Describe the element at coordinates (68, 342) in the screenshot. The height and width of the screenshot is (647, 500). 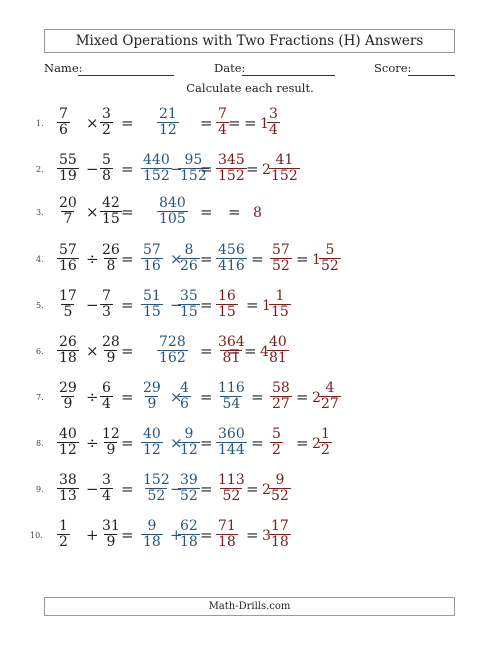
I see `numerator: 26` at that location.